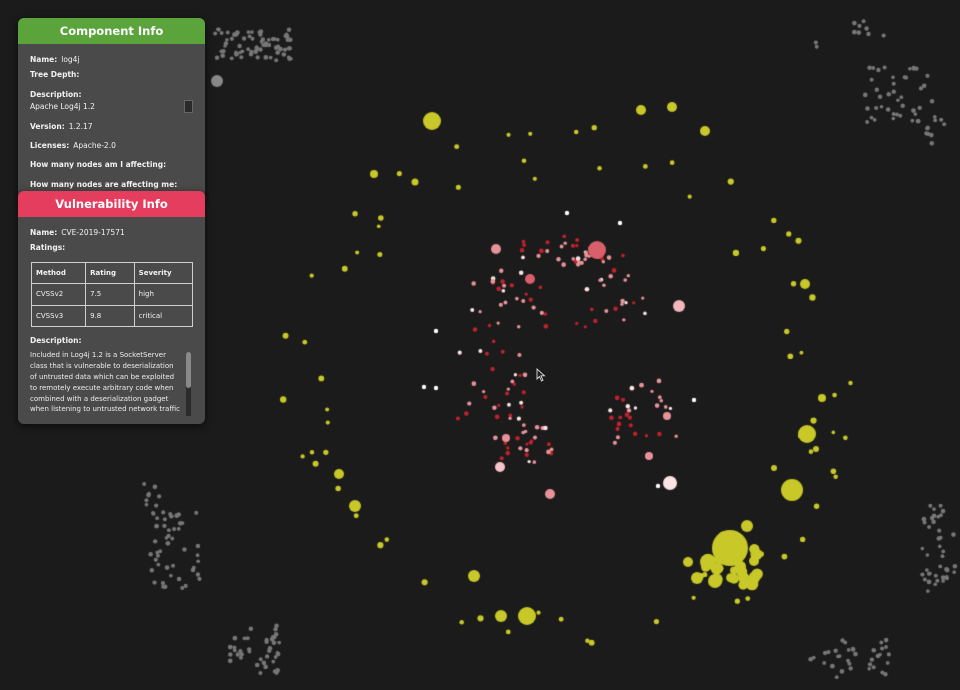 The image size is (960, 690). Describe the element at coordinates (56, 340) in the screenshot. I see `vuln-description-label: Description:` at that location.